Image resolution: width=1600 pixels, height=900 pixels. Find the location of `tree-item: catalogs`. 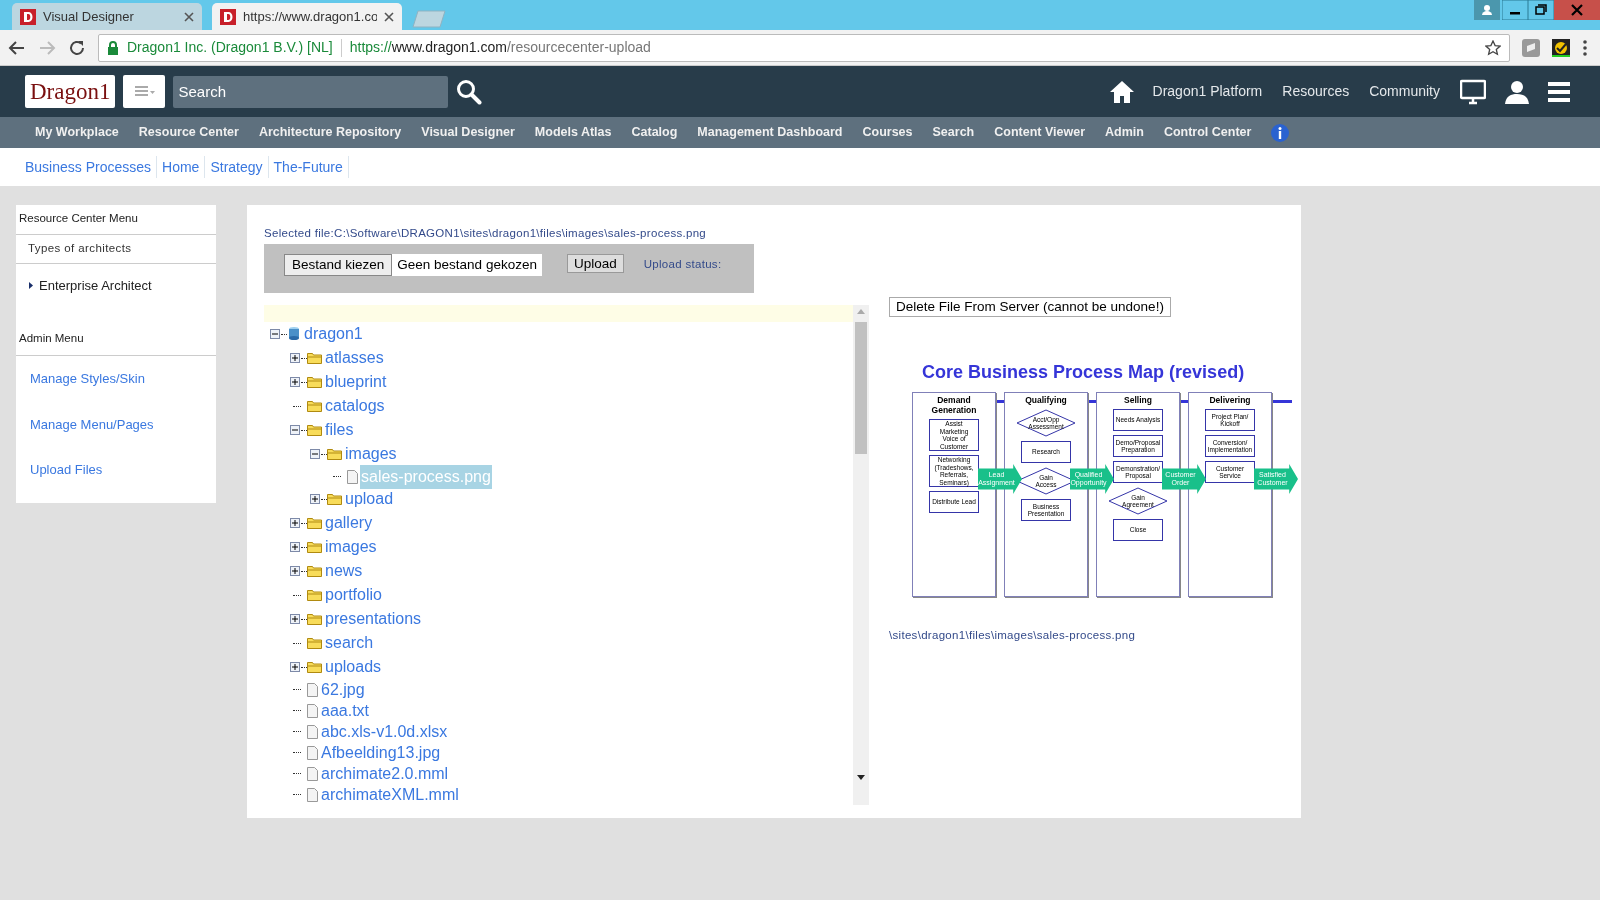

tree-item: catalogs is located at coordinates (355, 406).